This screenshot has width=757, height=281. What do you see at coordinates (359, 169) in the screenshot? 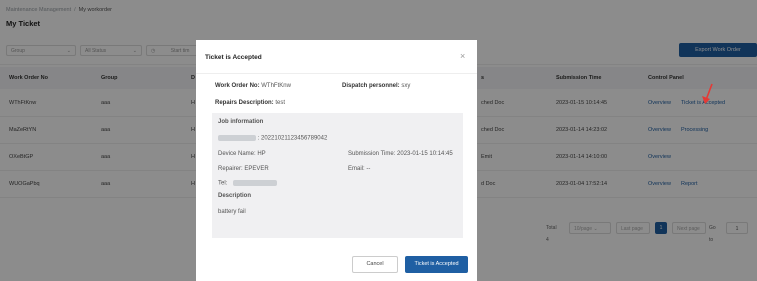
I see `email: Email: --` at bounding box center [359, 169].